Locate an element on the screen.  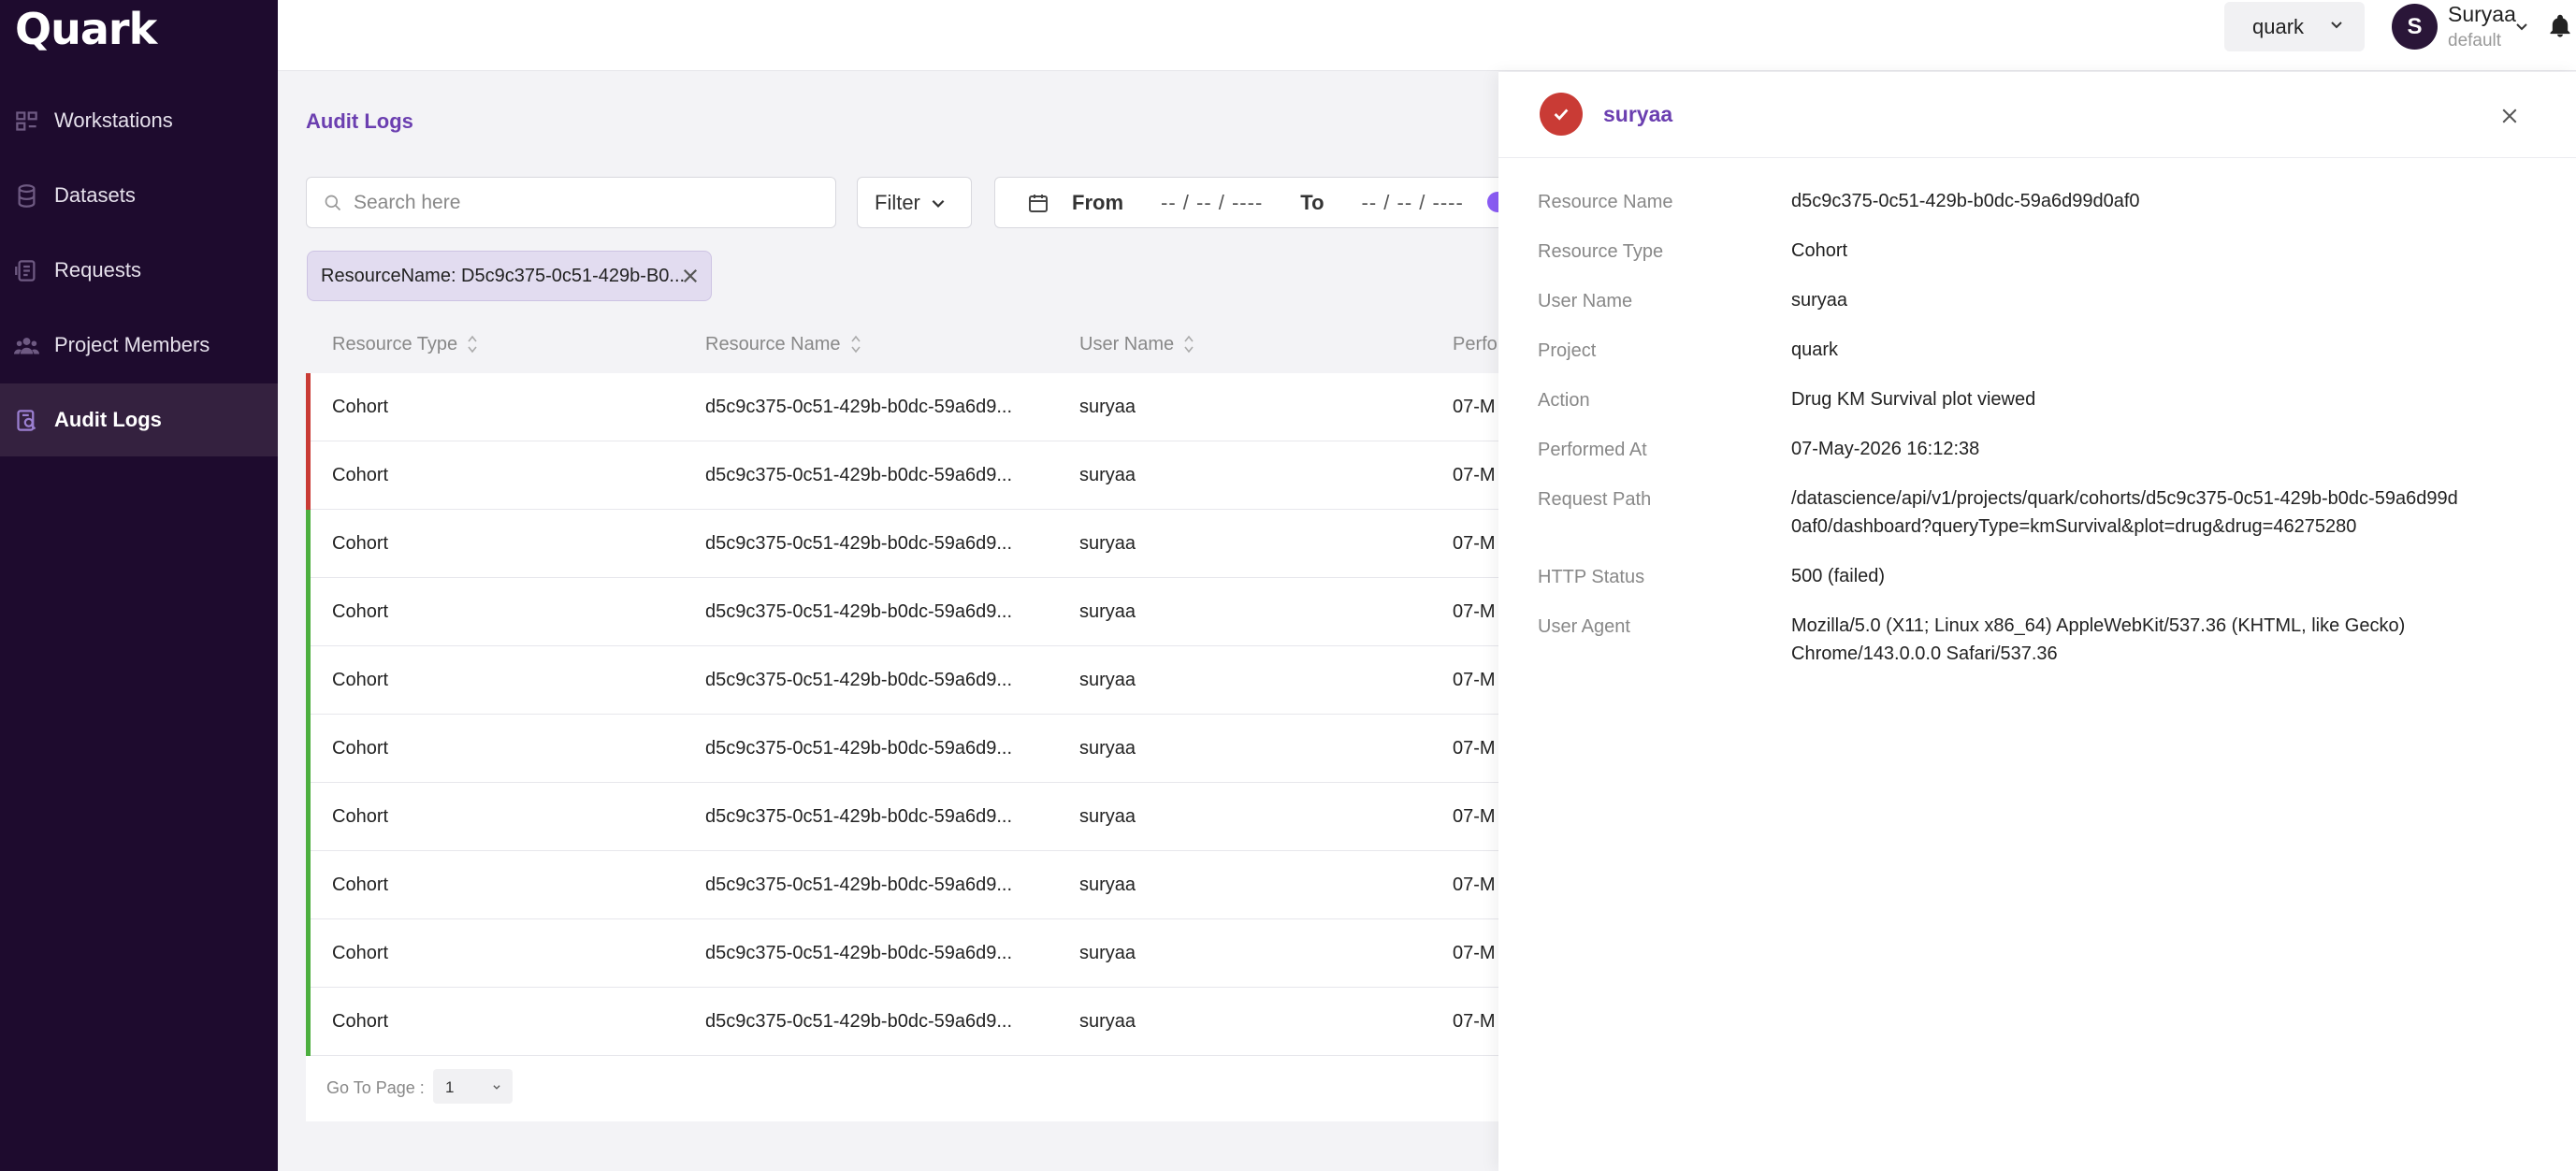
column-header-label: Resource Type is located at coordinates (395, 343).